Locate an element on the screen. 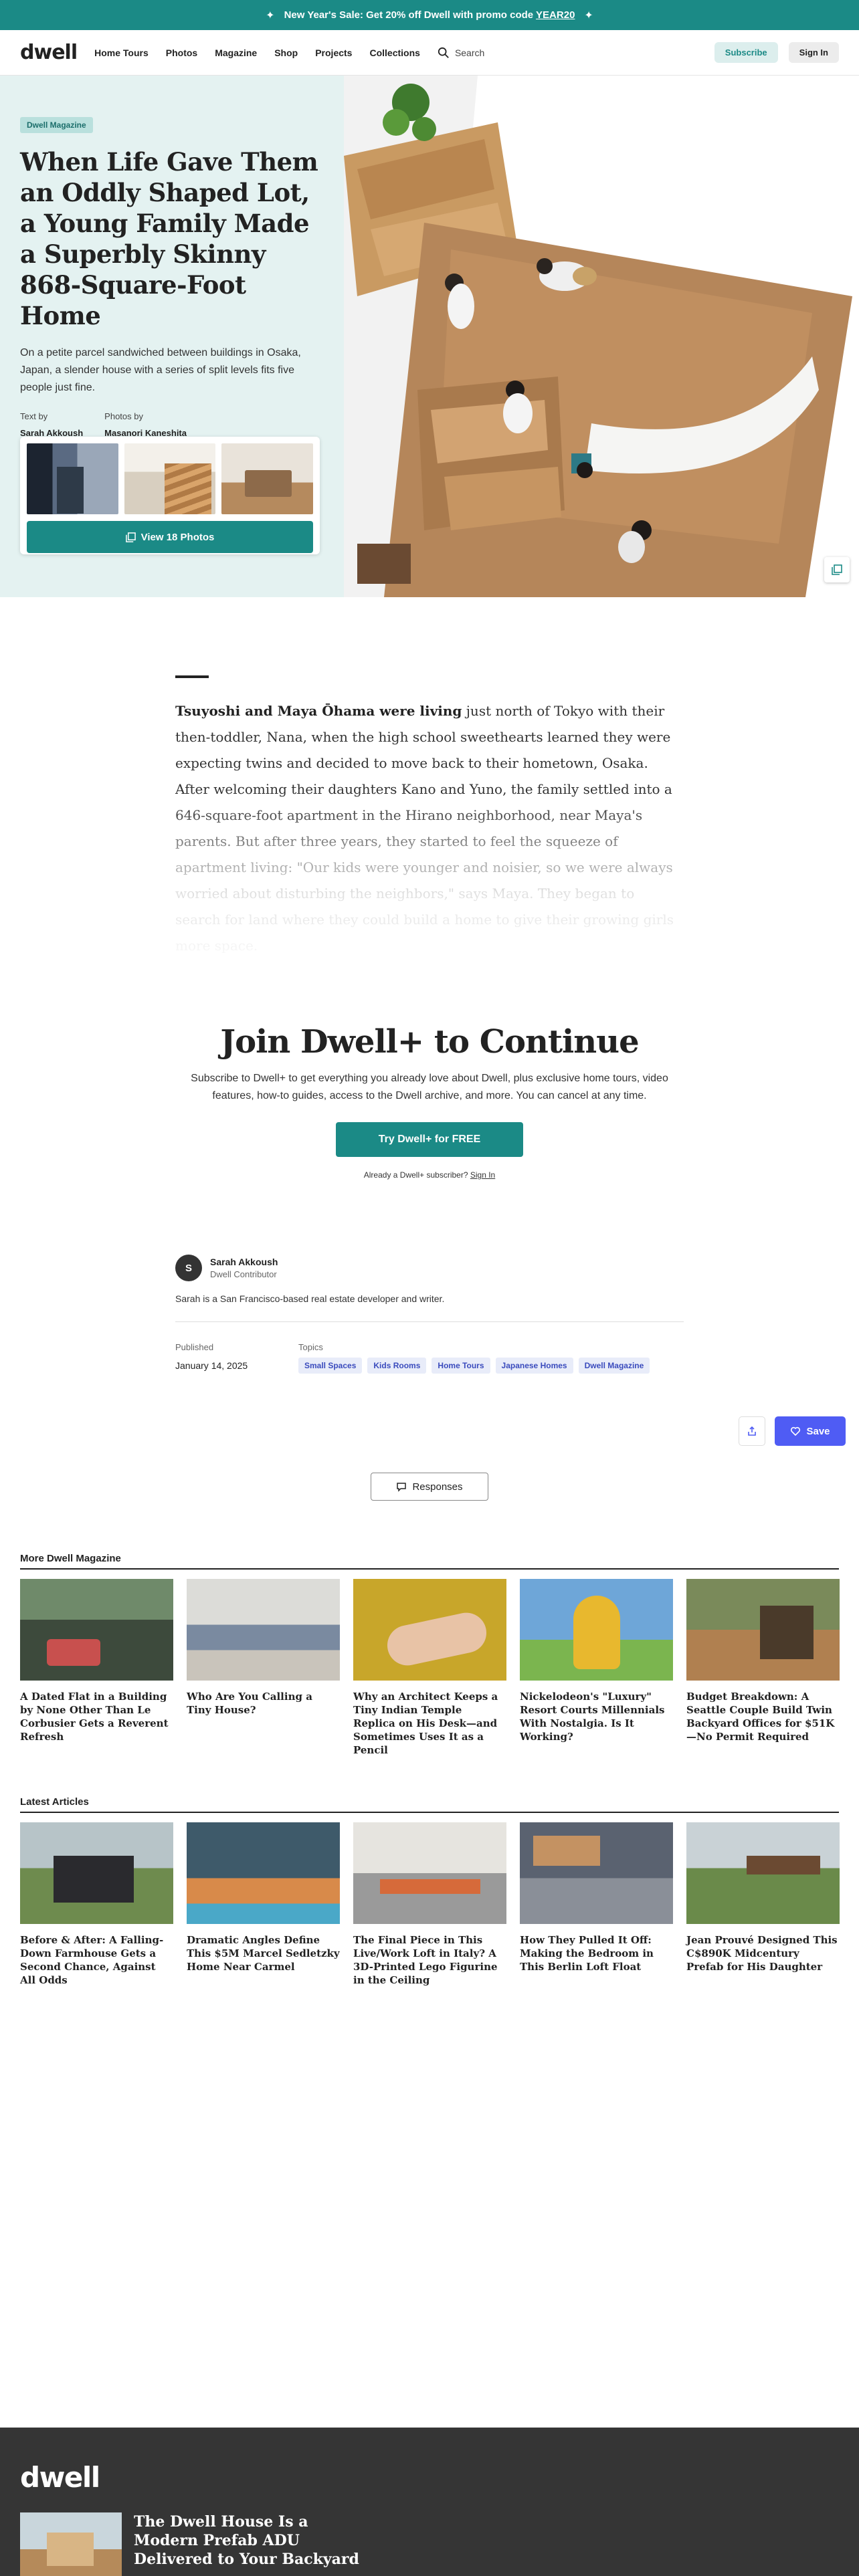 The height and width of the screenshot is (2576, 859). search-button: Search is located at coordinates (461, 53).